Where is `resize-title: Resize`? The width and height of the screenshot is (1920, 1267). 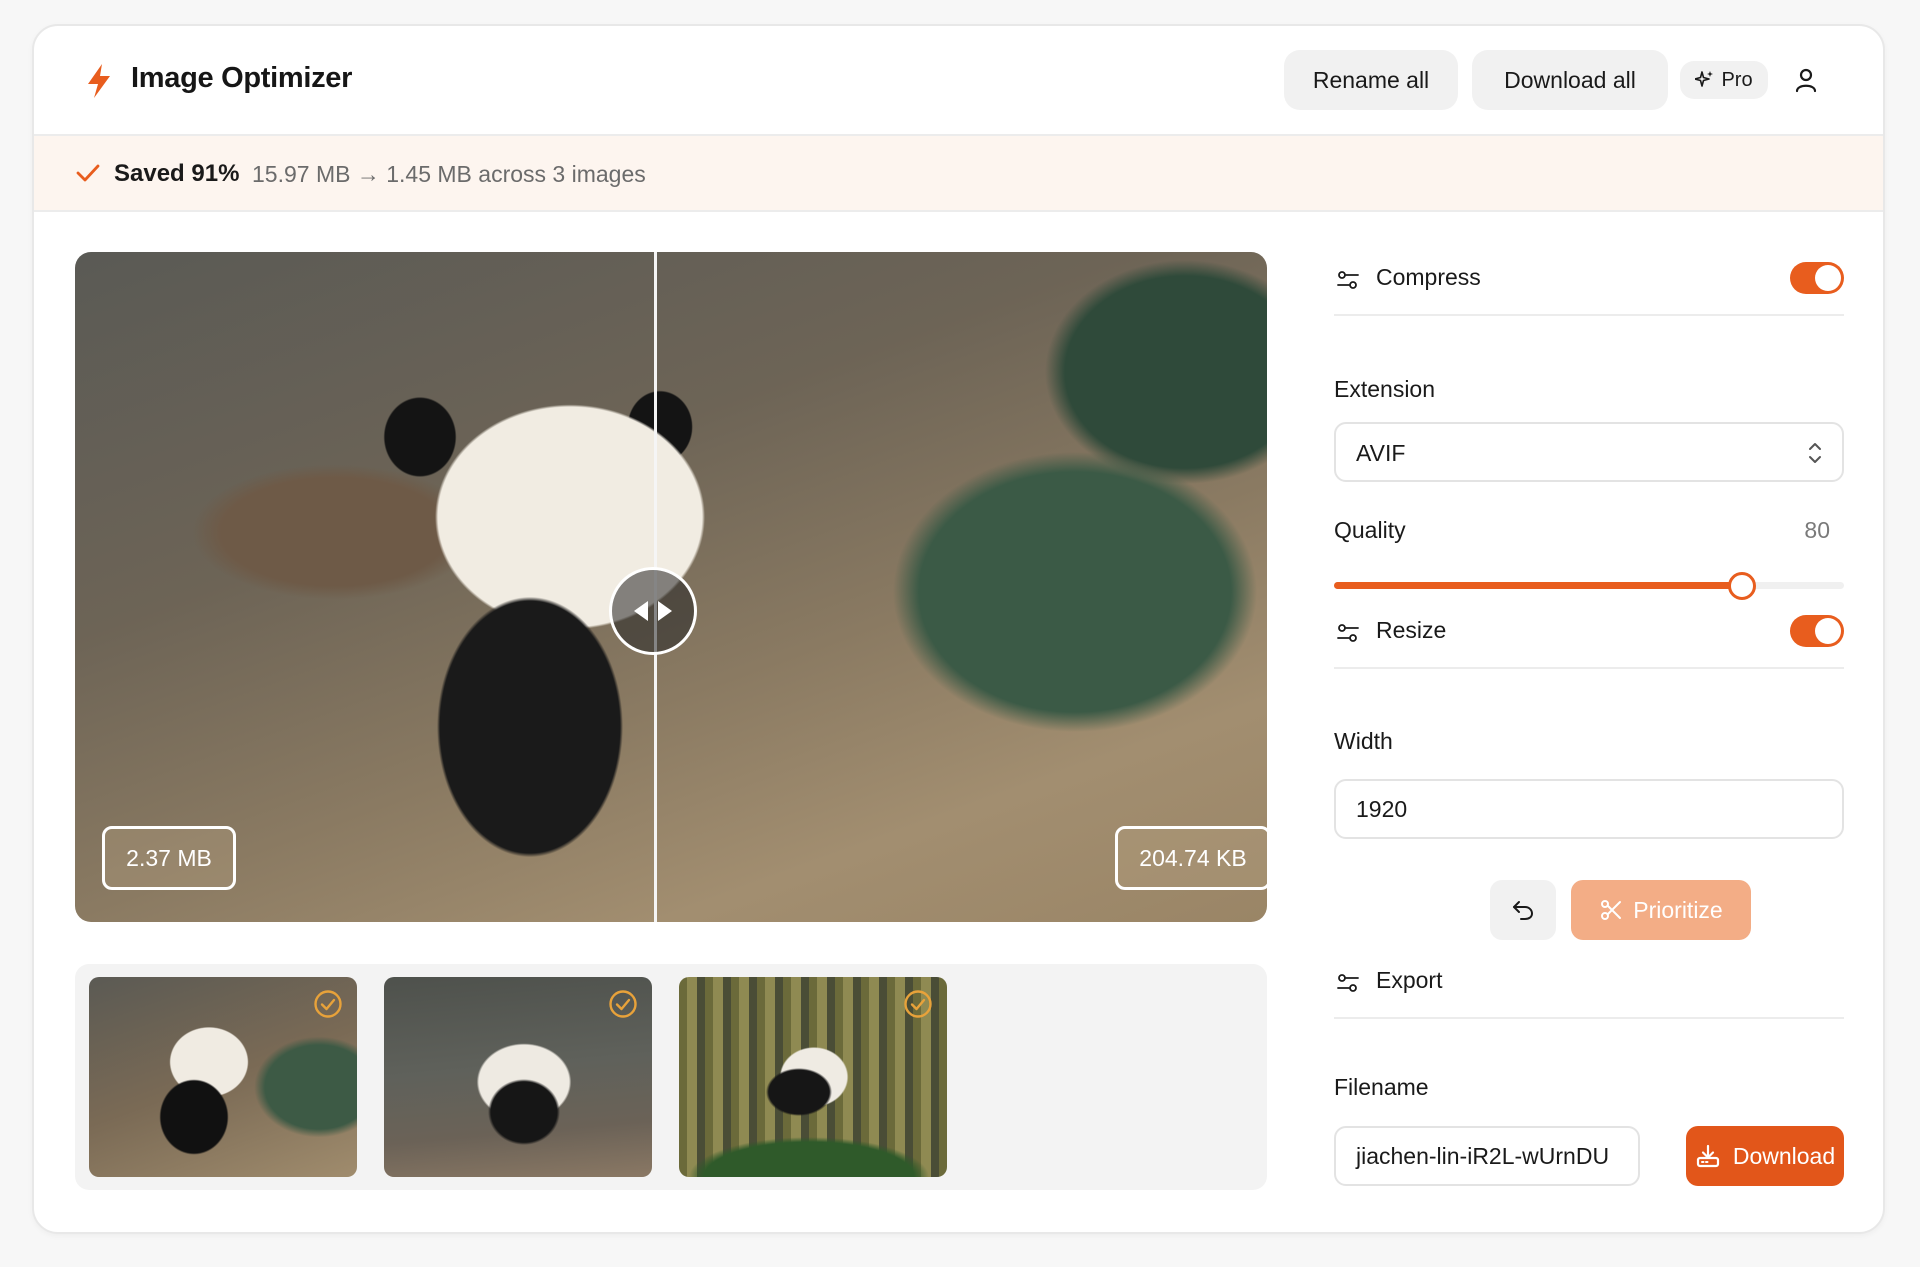 resize-title: Resize is located at coordinates (1411, 630).